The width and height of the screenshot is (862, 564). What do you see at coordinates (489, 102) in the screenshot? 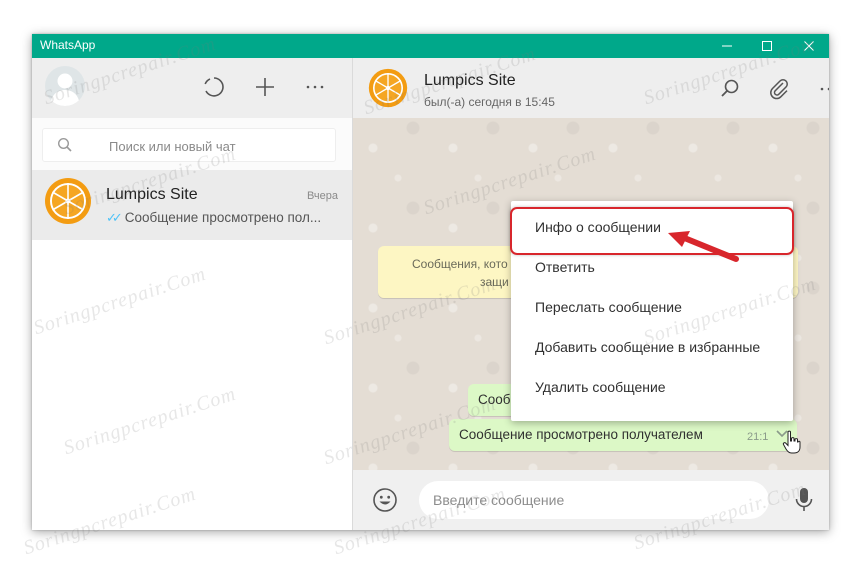
I see `contact-status: был(-а) сегодня в 15:45` at bounding box center [489, 102].